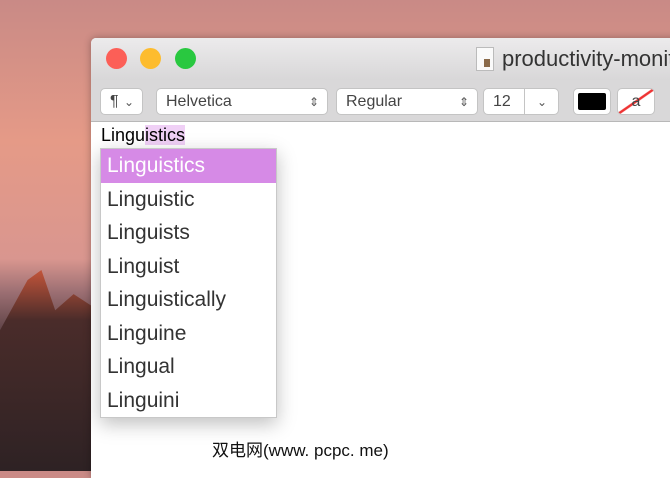 The height and width of the screenshot is (478, 670). I want to click on autocomplete-item: Linguini, so click(188, 401).